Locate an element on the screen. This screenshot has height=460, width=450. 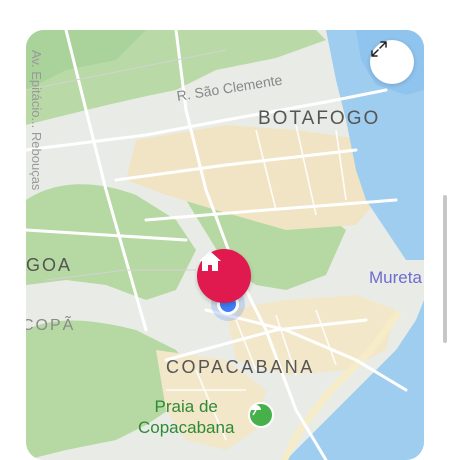
praia-label-line1: Praia de is located at coordinates (186, 406).